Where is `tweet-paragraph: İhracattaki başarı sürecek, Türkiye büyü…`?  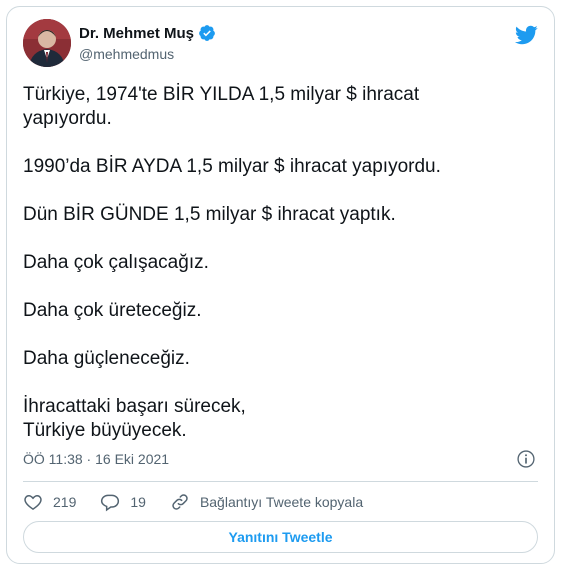 tweet-paragraph: İhracattaki başarı sürecek, Türkiye büyü… is located at coordinates (134, 418).